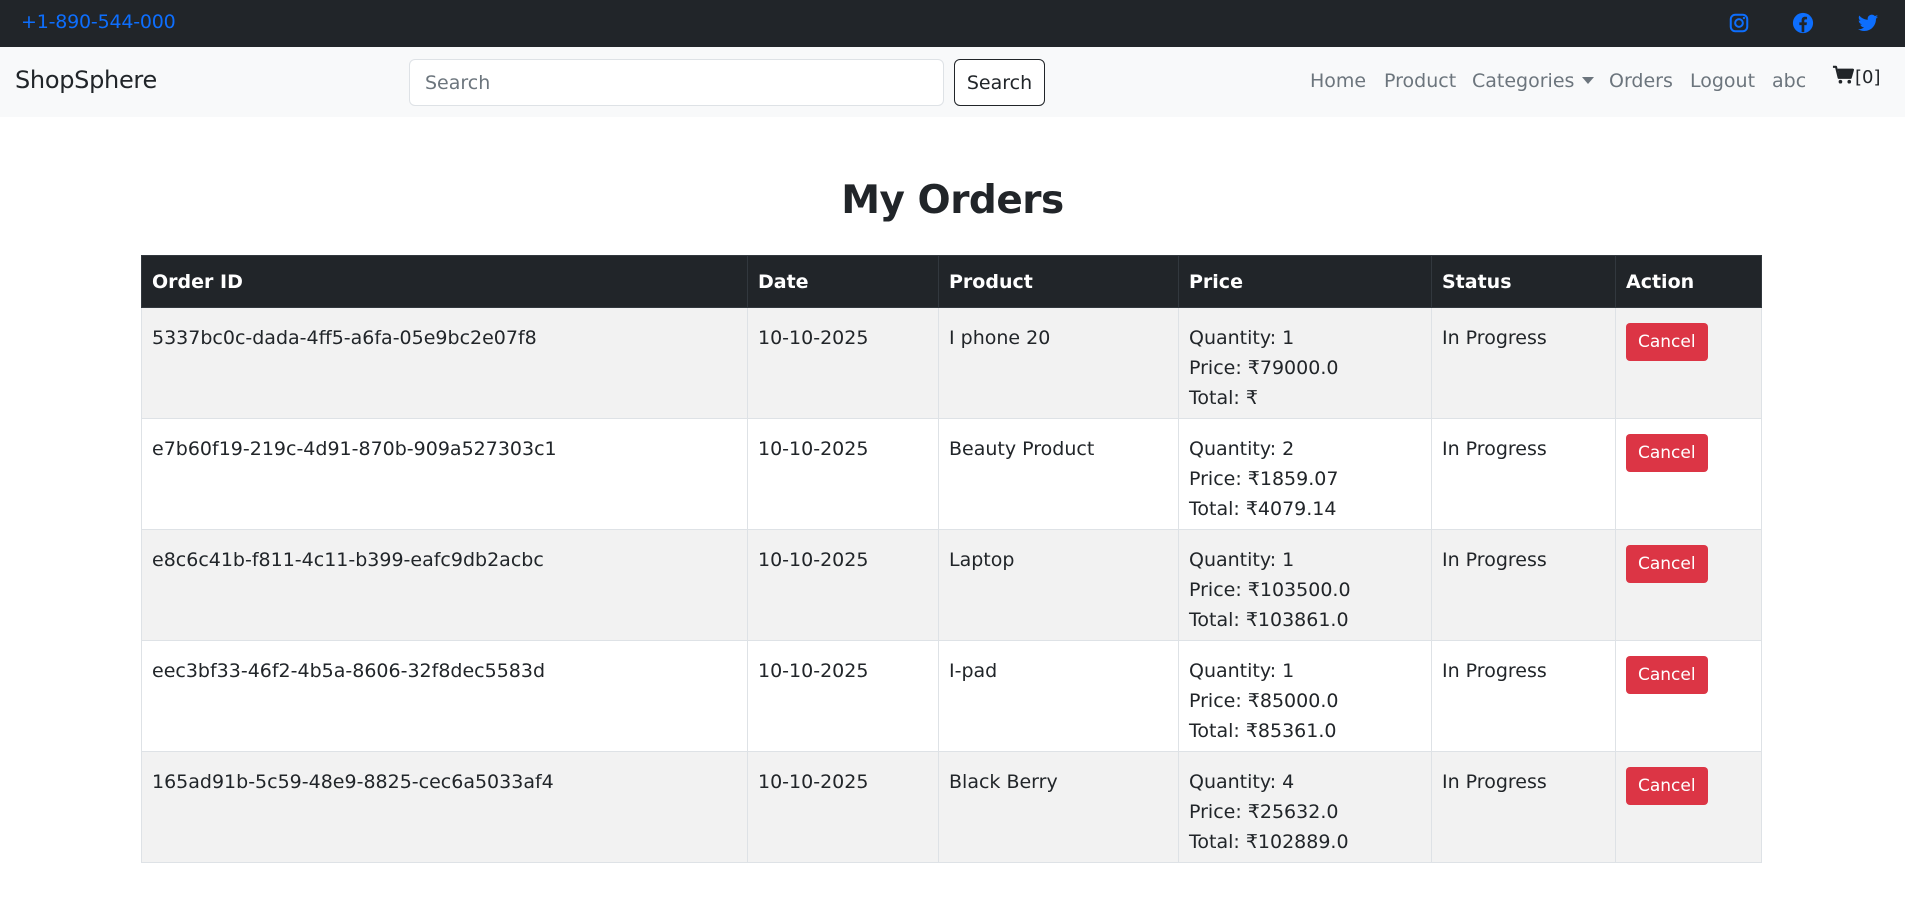  I want to click on header-date: Date, so click(843, 281).